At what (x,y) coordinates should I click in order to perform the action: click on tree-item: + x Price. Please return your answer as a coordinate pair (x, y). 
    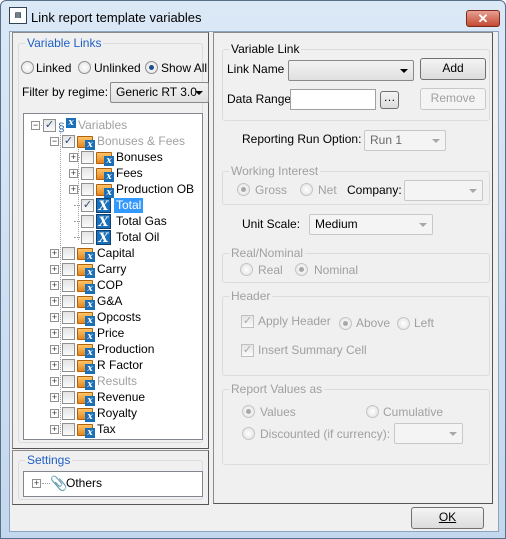
    Looking at the image, I should click on (113, 334).